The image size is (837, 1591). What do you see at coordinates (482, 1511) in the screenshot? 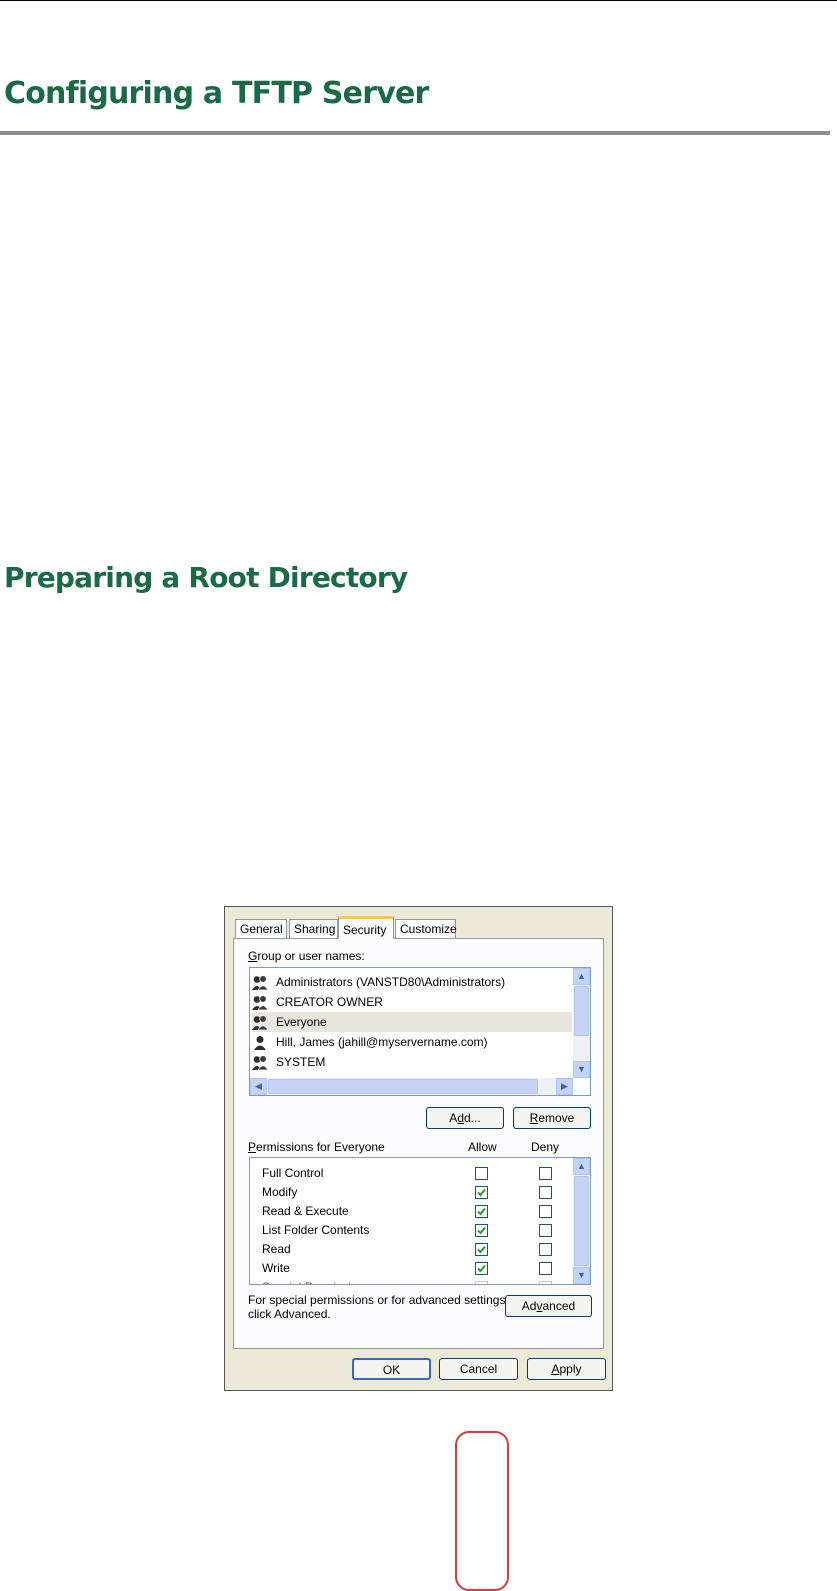
I see `allow-column-highlight-ring` at bounding box center [482, 1511].